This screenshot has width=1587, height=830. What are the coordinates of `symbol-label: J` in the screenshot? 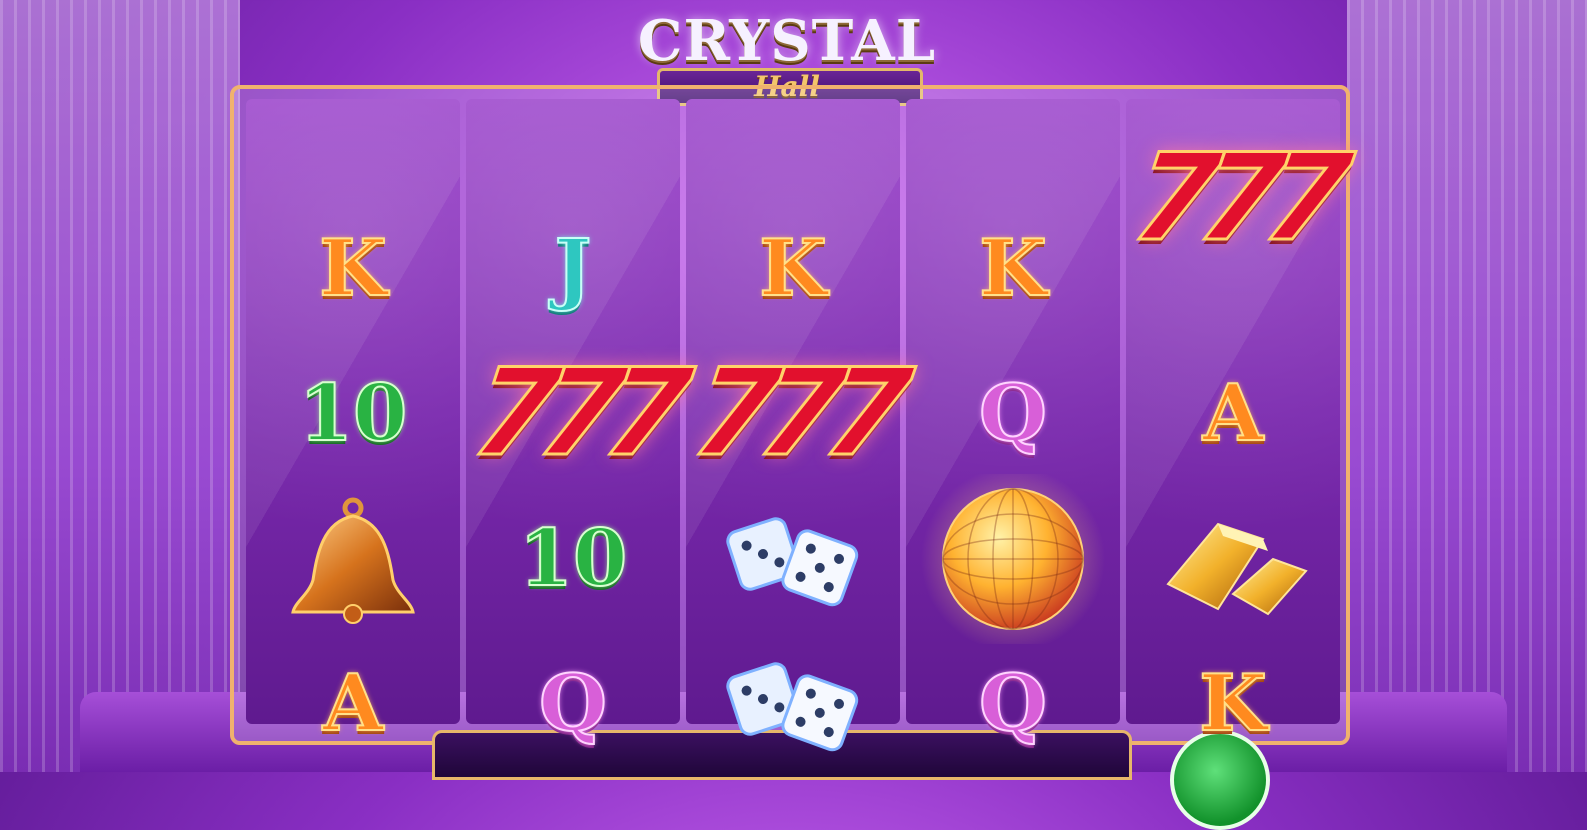 It's located at (573, 268).